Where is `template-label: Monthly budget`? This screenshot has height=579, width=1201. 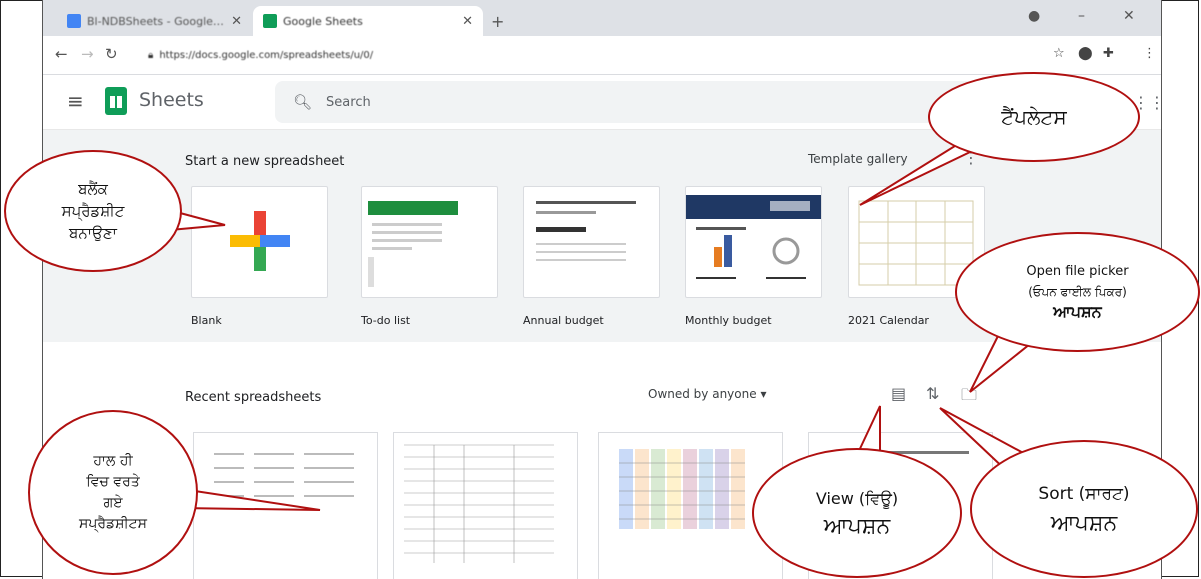
template-label: Monthly budget is located at coordinates (728, 320).